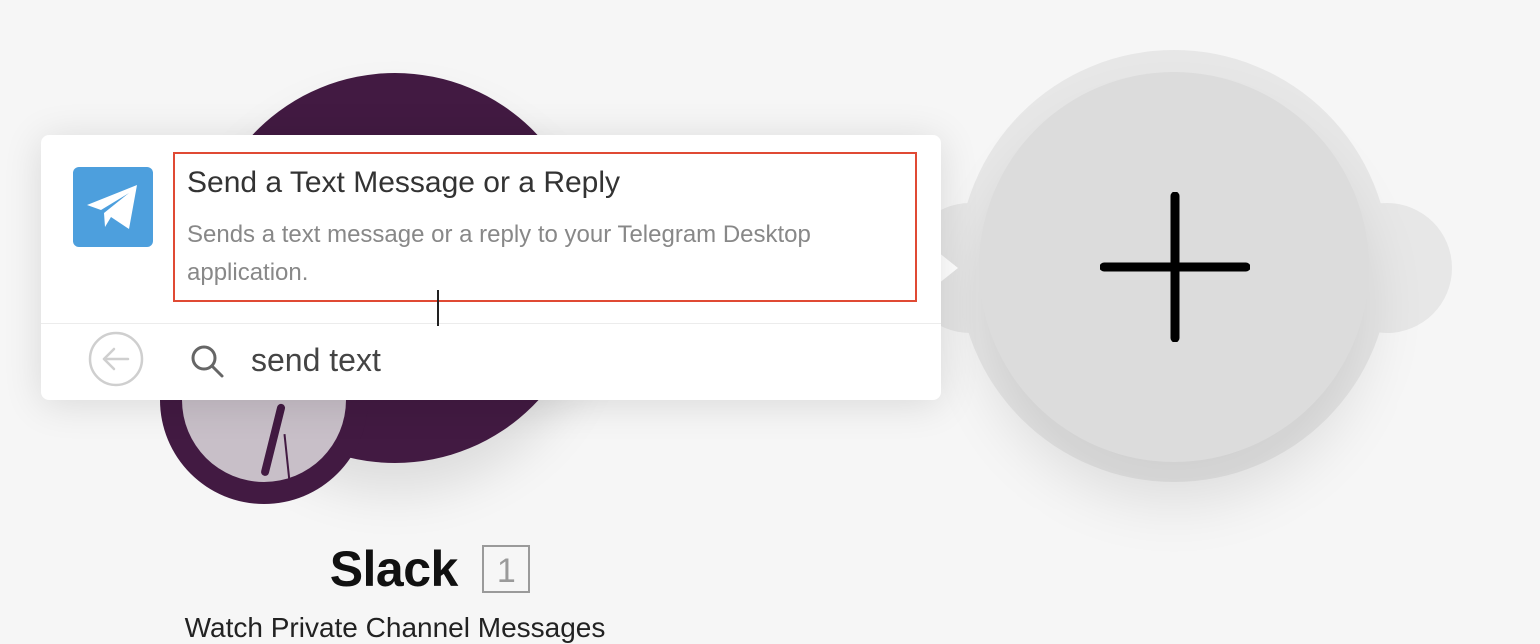  I want to click on popup-pointer, so click(948, 268).